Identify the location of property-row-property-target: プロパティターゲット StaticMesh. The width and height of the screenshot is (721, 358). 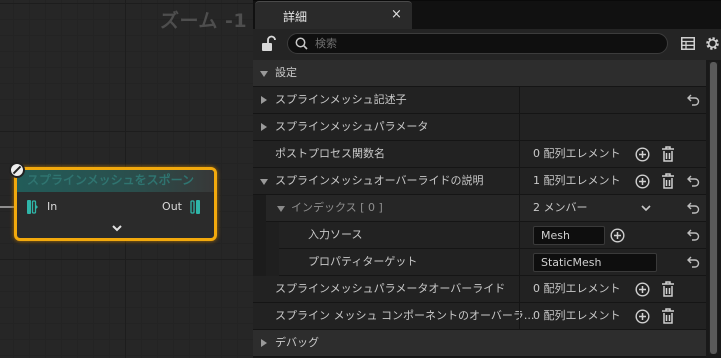
(479, 262).